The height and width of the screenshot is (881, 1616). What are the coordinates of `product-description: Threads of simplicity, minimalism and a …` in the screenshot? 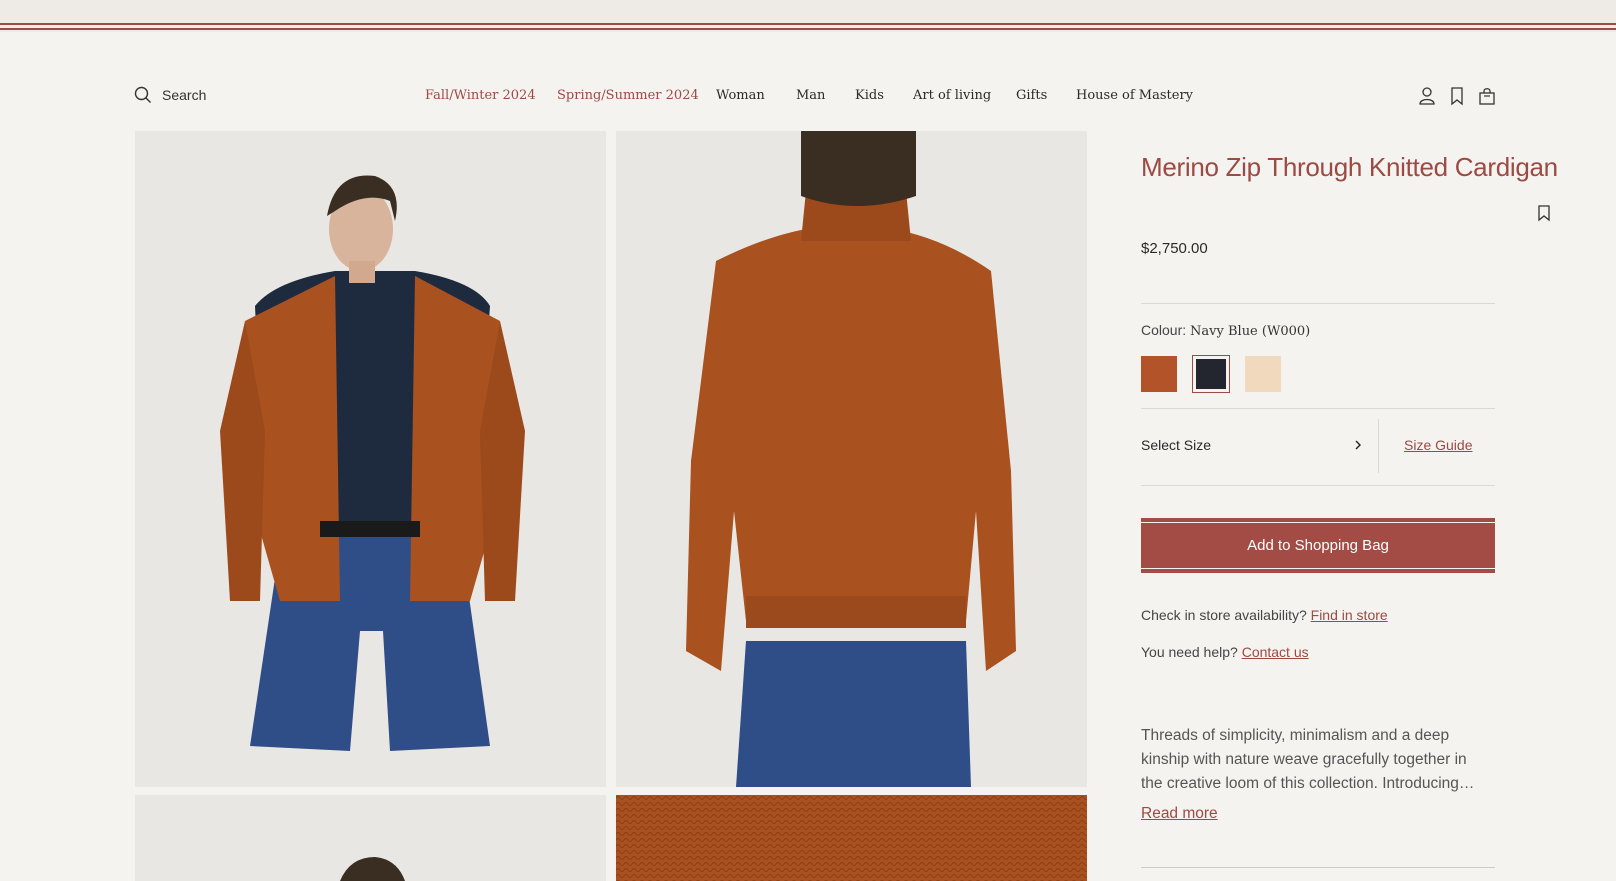 It's located at (1308, 759).